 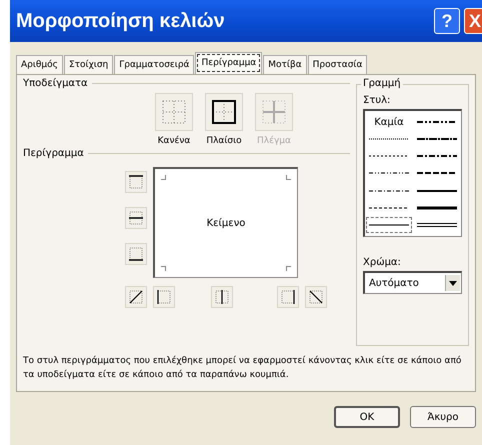 I want to click on ok-button: OK, so click(x=367, y=417).